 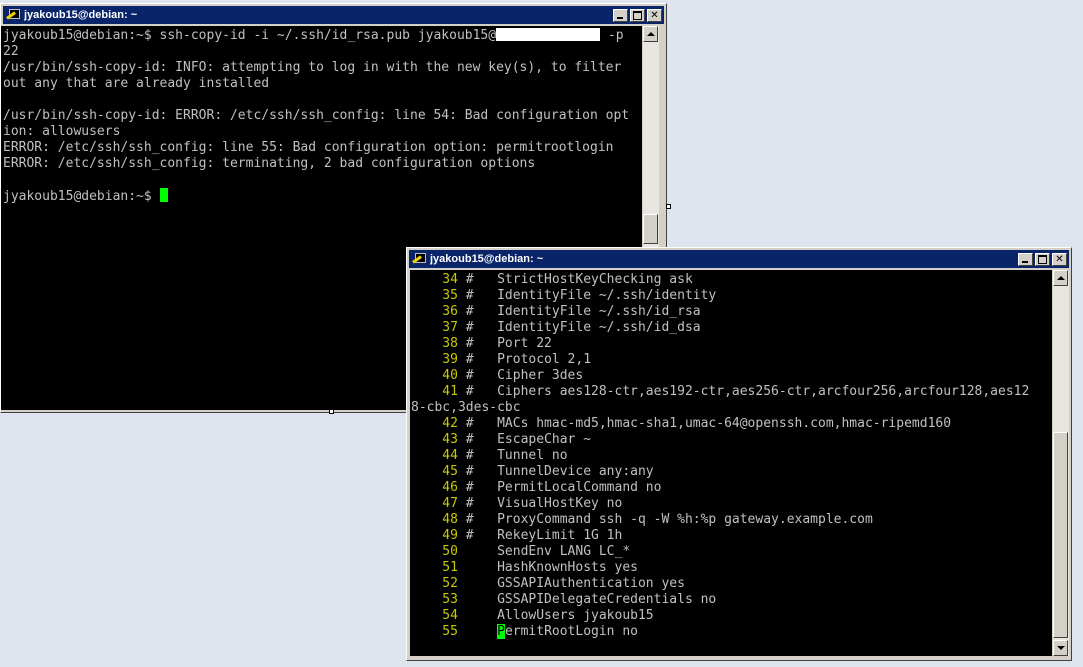 What do you see at coordinates (501, 631) in the screenshot?
I see `text-cursor: P` at bounding box center [501, 631].